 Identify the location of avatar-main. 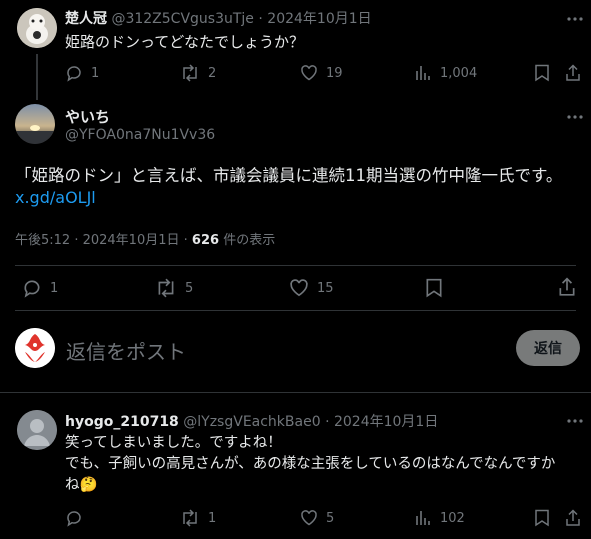
(35, 124).